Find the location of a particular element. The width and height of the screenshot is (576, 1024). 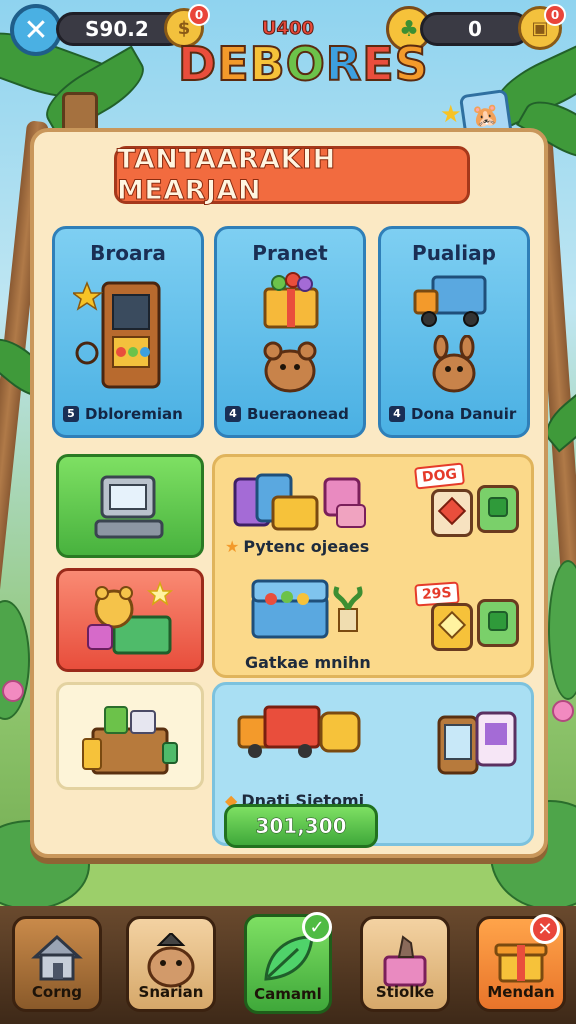

card-title: Pranet is located at coordinates (290, 253).